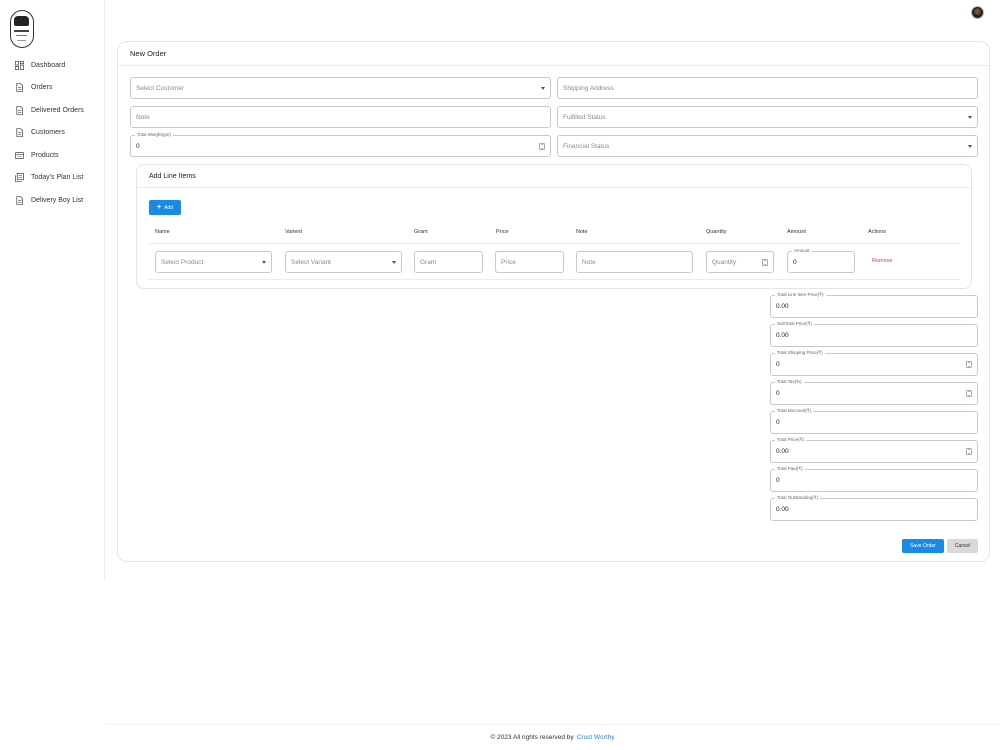 This screenshot has width=1000, height=750. Describe the element at coordinates (724, 262) in the screenshot. I see `quantity-placeholder: Quantity` at that location.